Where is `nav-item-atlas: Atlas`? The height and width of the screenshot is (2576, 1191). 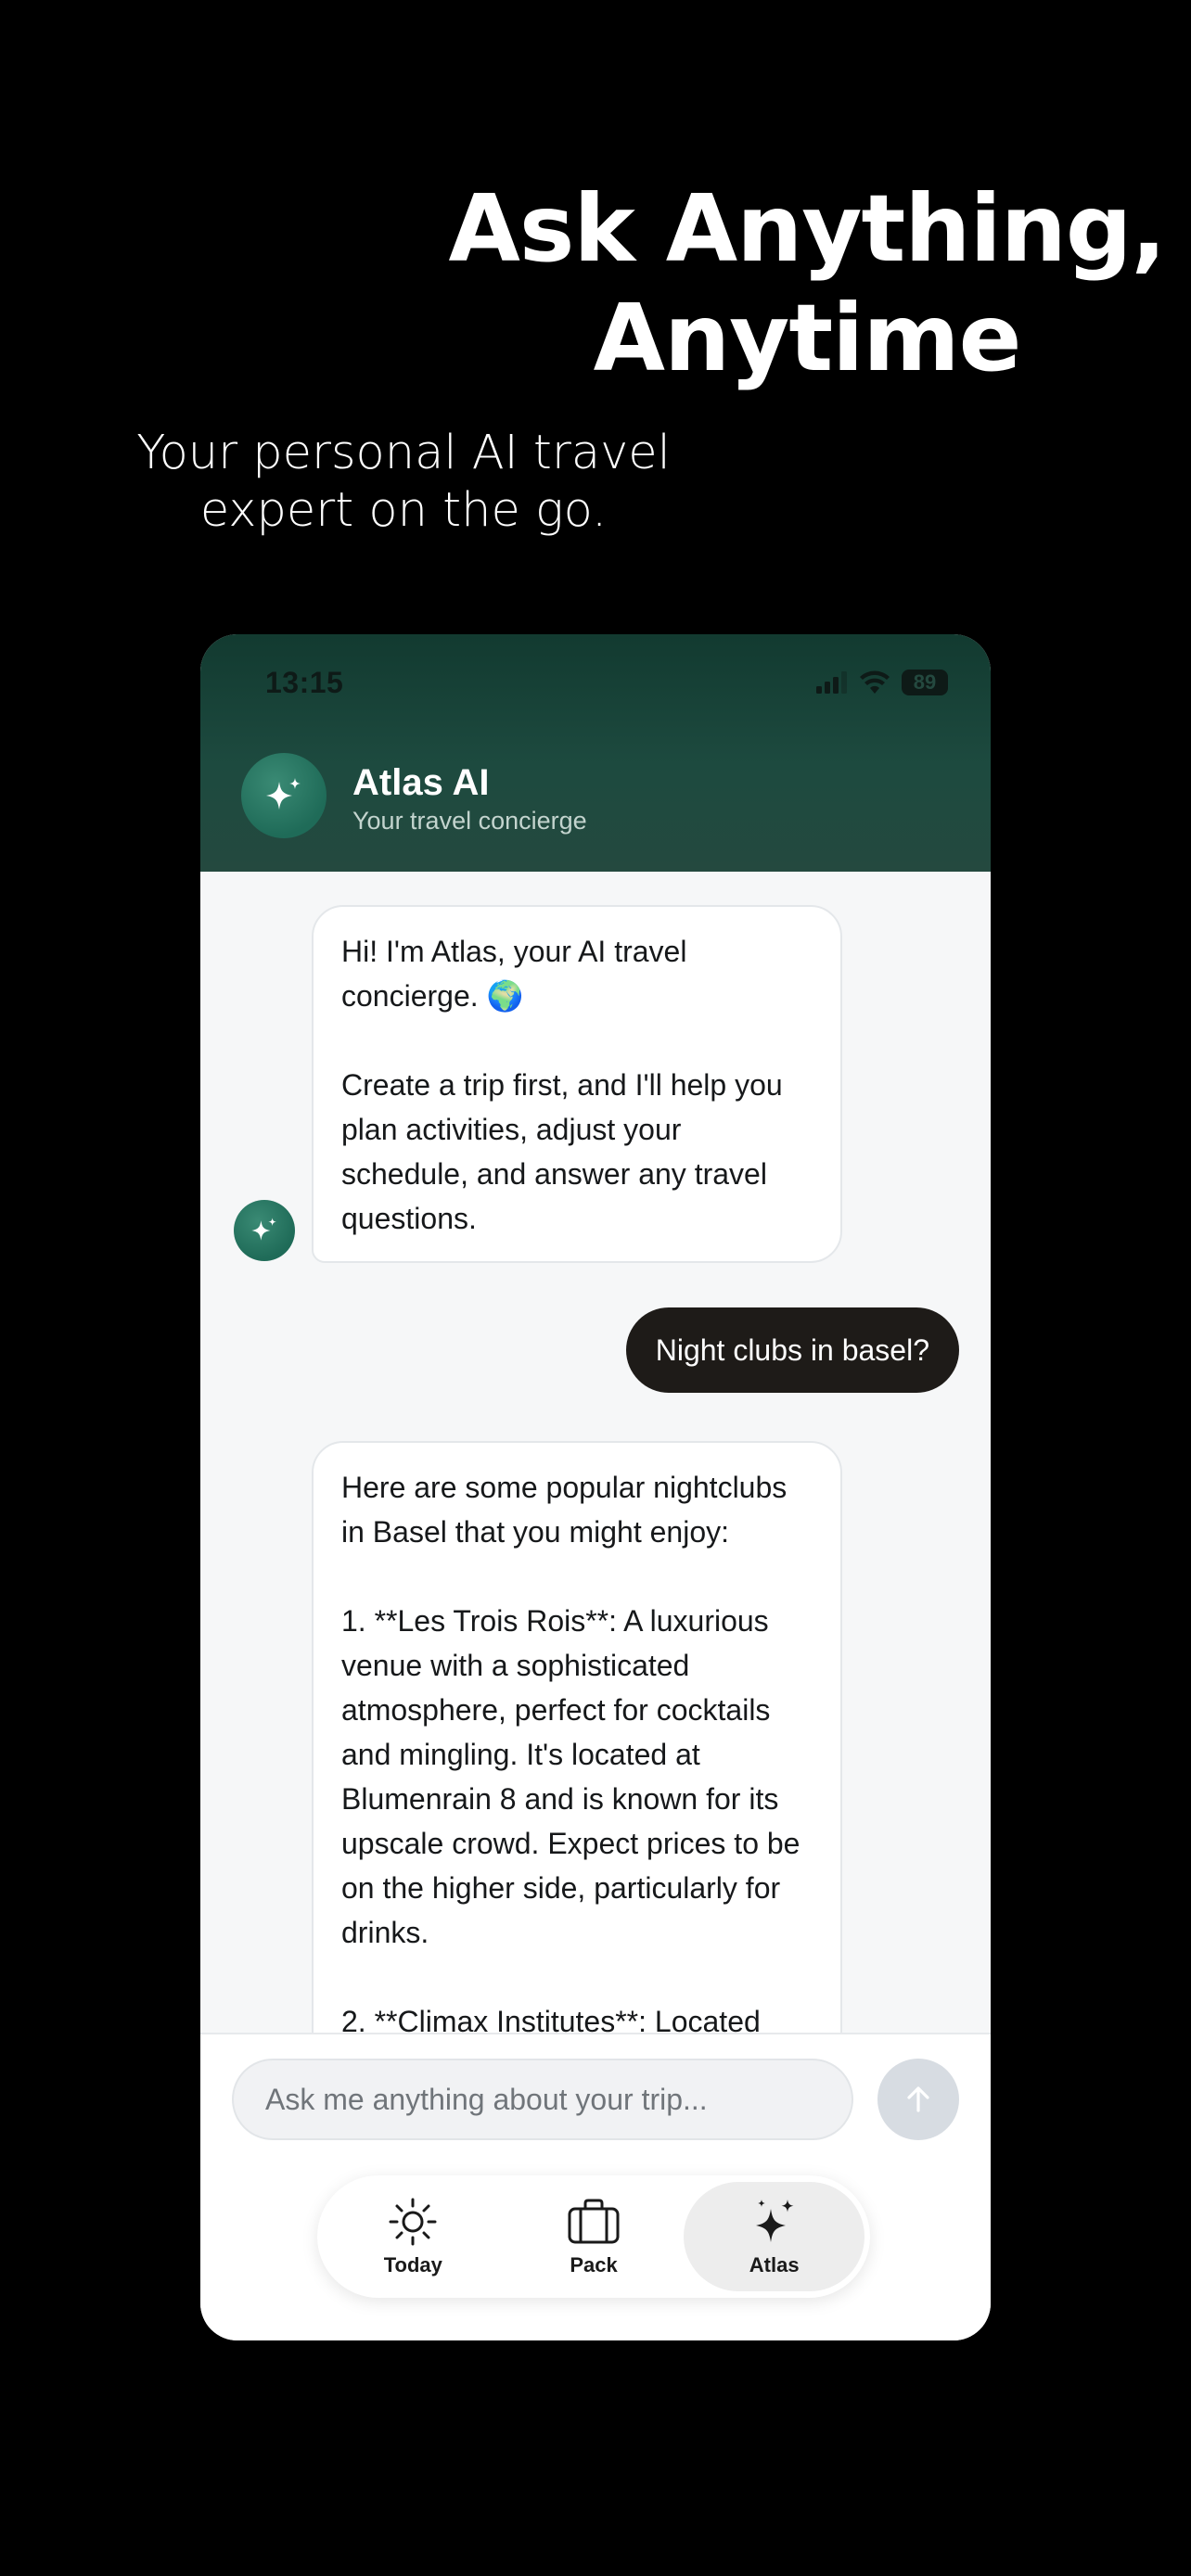 nav-item-atlas: Atlas is located at coordinates (775, 2236).